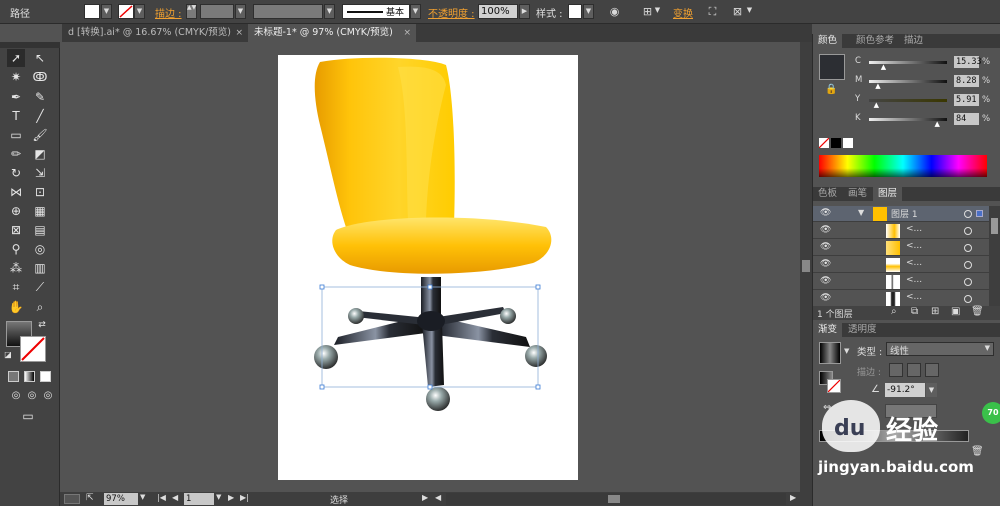  Describe the element at coordinates (848, 143) in the screenshot. I see `white-swatch` at that location.